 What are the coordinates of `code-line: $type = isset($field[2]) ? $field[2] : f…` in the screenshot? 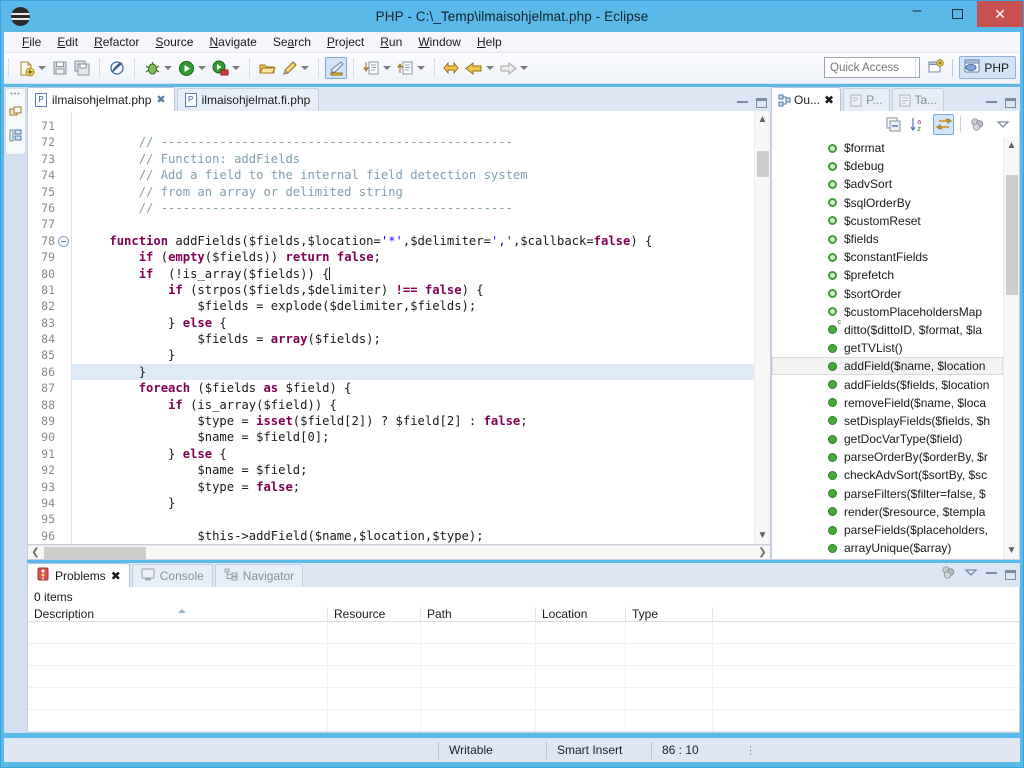 It's located at (413, 421).